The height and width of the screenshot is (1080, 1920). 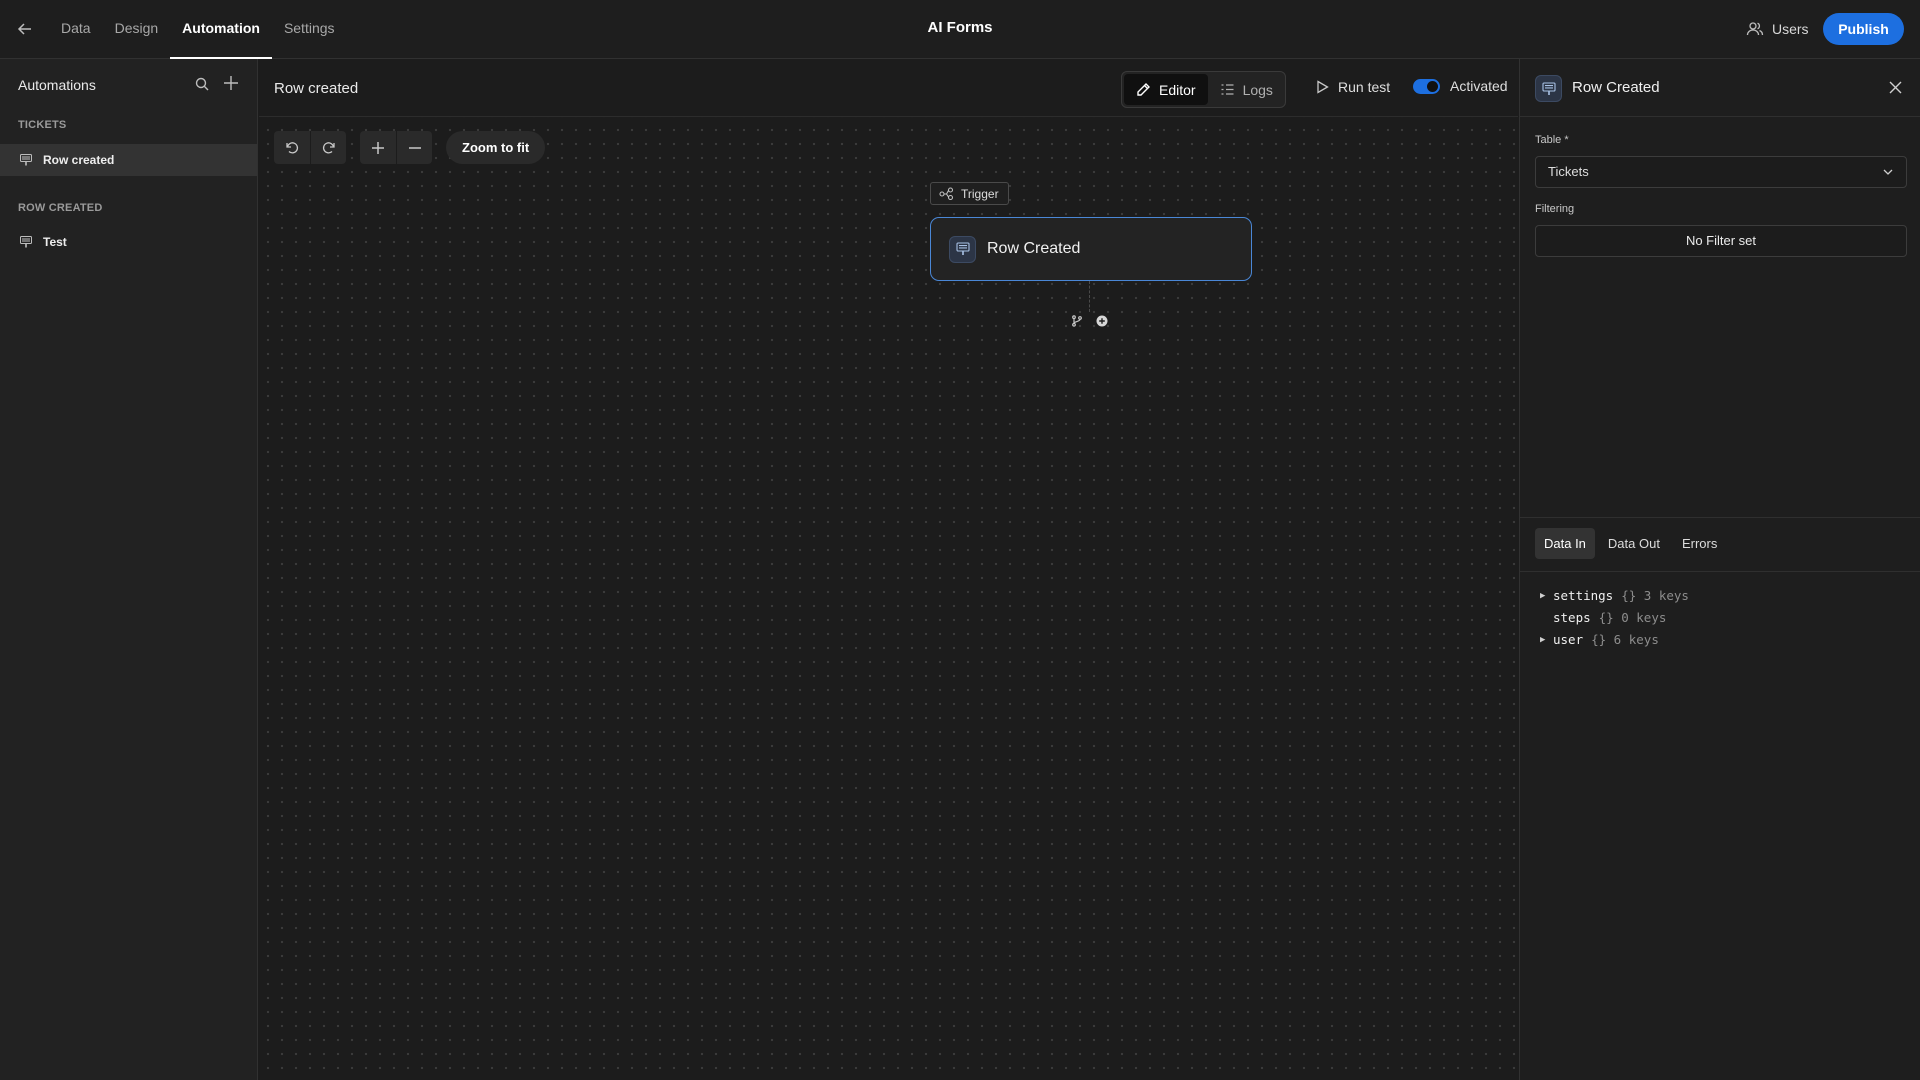 What do you see at coordinates (946, 193) in the screenshot?
I see `trigger-icon` at bounding box center [946, 193].